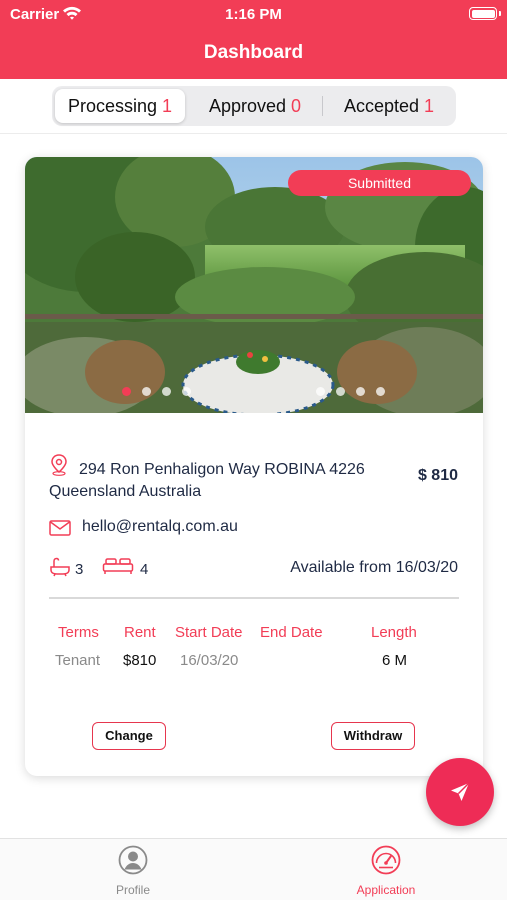 Image resolution: width=507 pixels, height=900 pixels. I want to click on tab-processing: Processing 1, so click(120, 106).